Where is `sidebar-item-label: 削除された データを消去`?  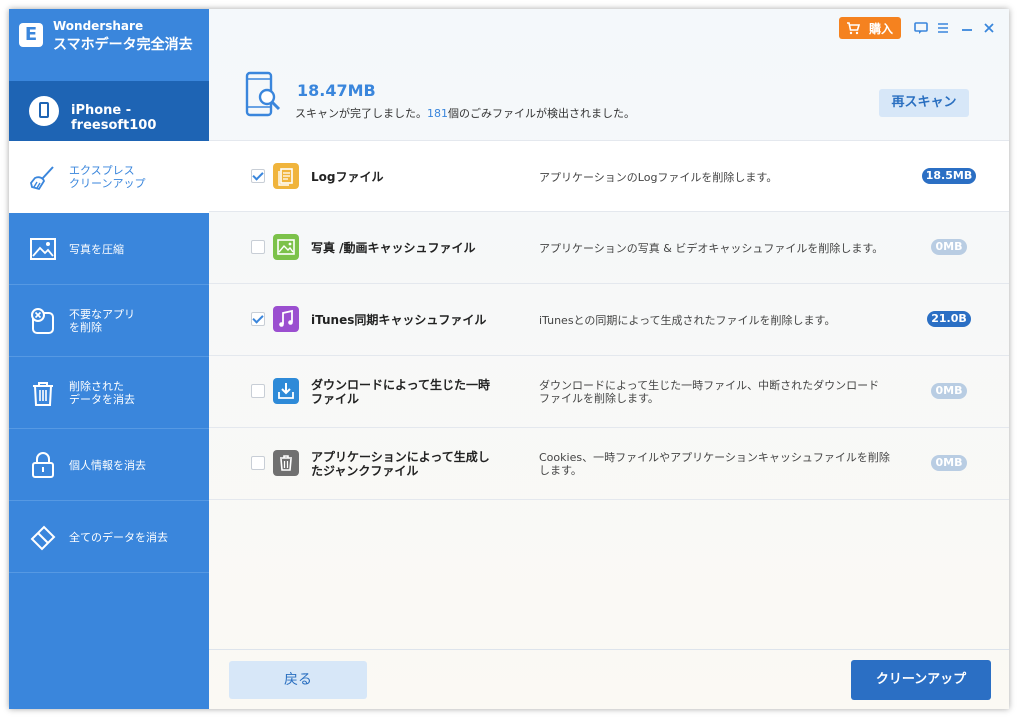 sidebar-item-label: 削除された データを消去 is located at coordinates (102, 393).